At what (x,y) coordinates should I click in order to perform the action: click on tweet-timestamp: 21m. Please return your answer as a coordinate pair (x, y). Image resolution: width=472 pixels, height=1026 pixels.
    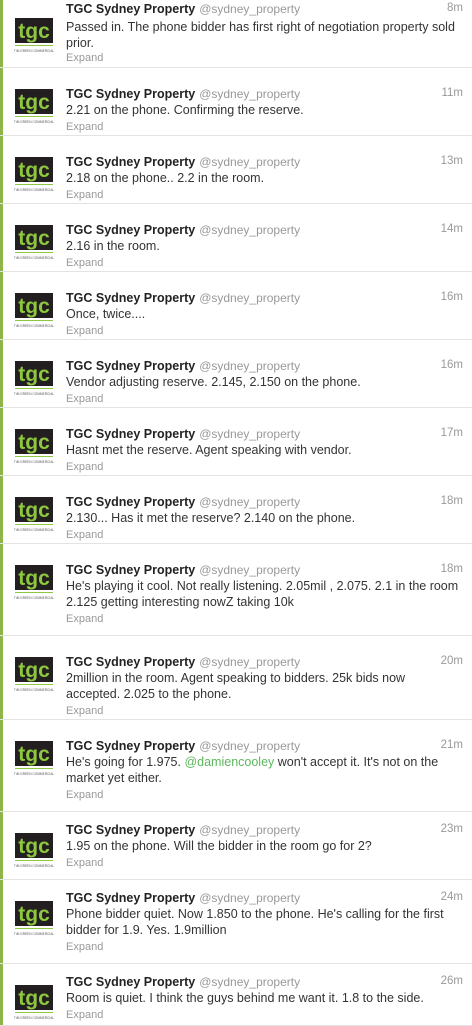
    Looking at the image, I should click on (452, 745).